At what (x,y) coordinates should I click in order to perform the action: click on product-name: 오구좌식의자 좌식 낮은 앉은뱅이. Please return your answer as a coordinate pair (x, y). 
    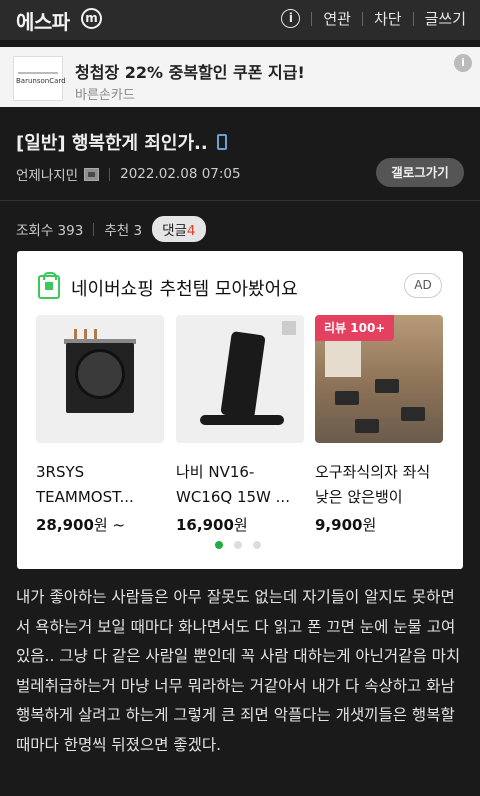
    Looking at the image, I should click on (379, 485).